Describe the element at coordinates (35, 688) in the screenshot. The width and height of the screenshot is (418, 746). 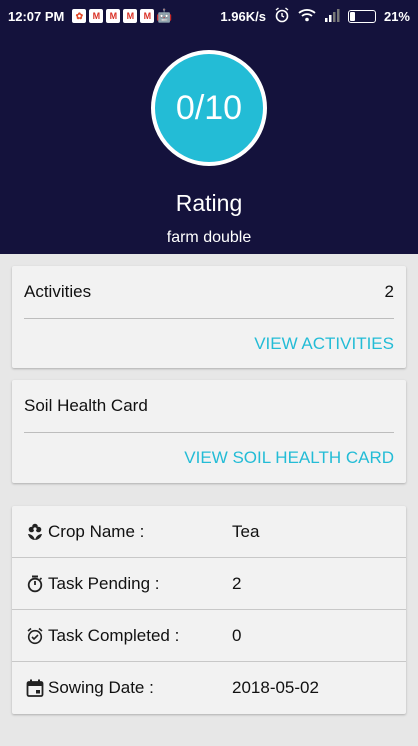
I see `calendar-icon` at that location.